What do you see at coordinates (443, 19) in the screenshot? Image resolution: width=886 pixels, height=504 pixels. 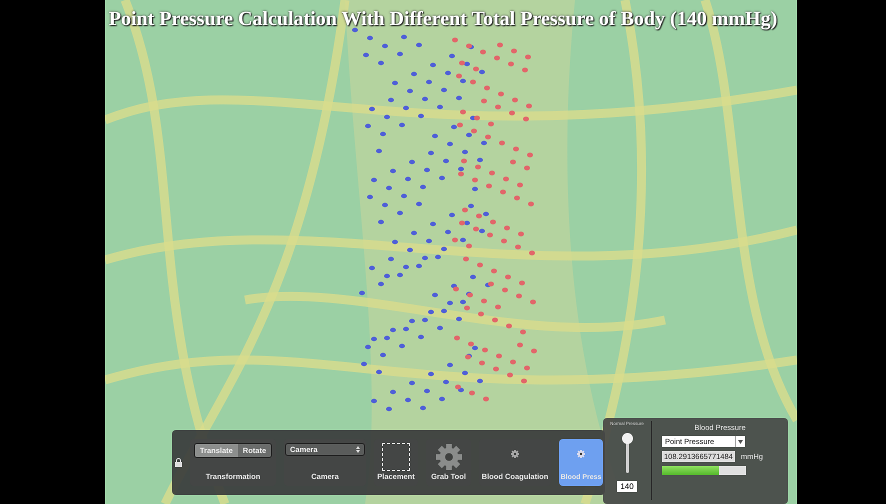 I see `video-title: Point Pressure Calculation With Different Total Pressure of Body (140 mmHg)` at bounding box center [443, 19].